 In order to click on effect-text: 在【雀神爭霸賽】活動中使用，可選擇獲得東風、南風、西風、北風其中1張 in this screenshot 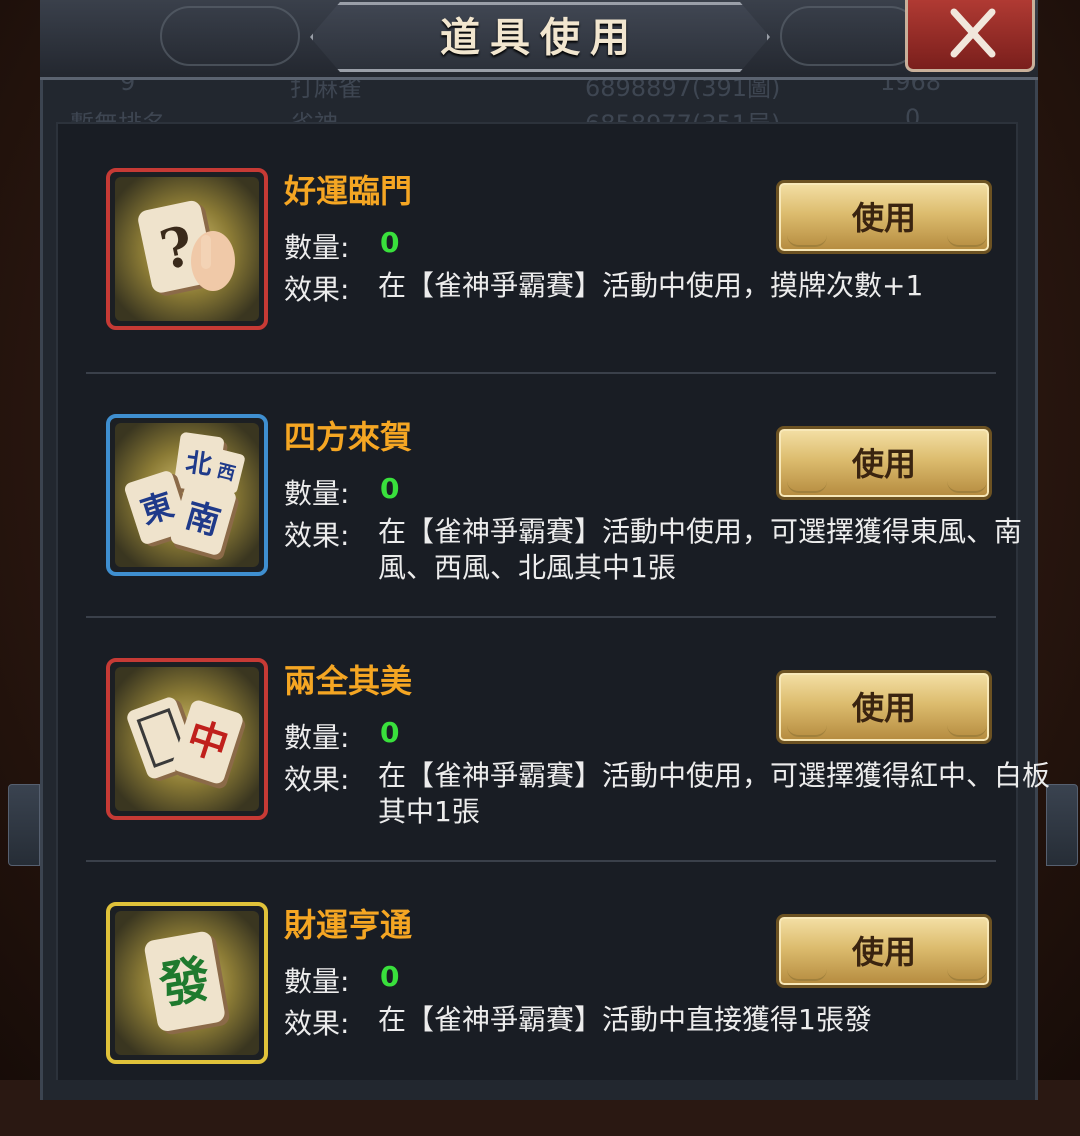, I will do `click(700, 549)`.